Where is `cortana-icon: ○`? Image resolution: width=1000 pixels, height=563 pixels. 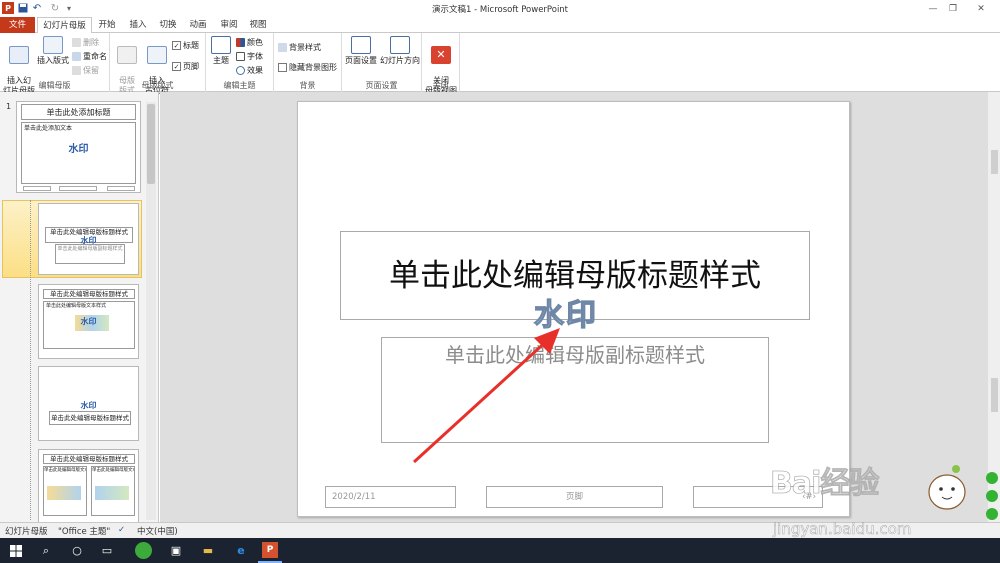 cortana-icon: ○ is located at coordinates (77, 550).